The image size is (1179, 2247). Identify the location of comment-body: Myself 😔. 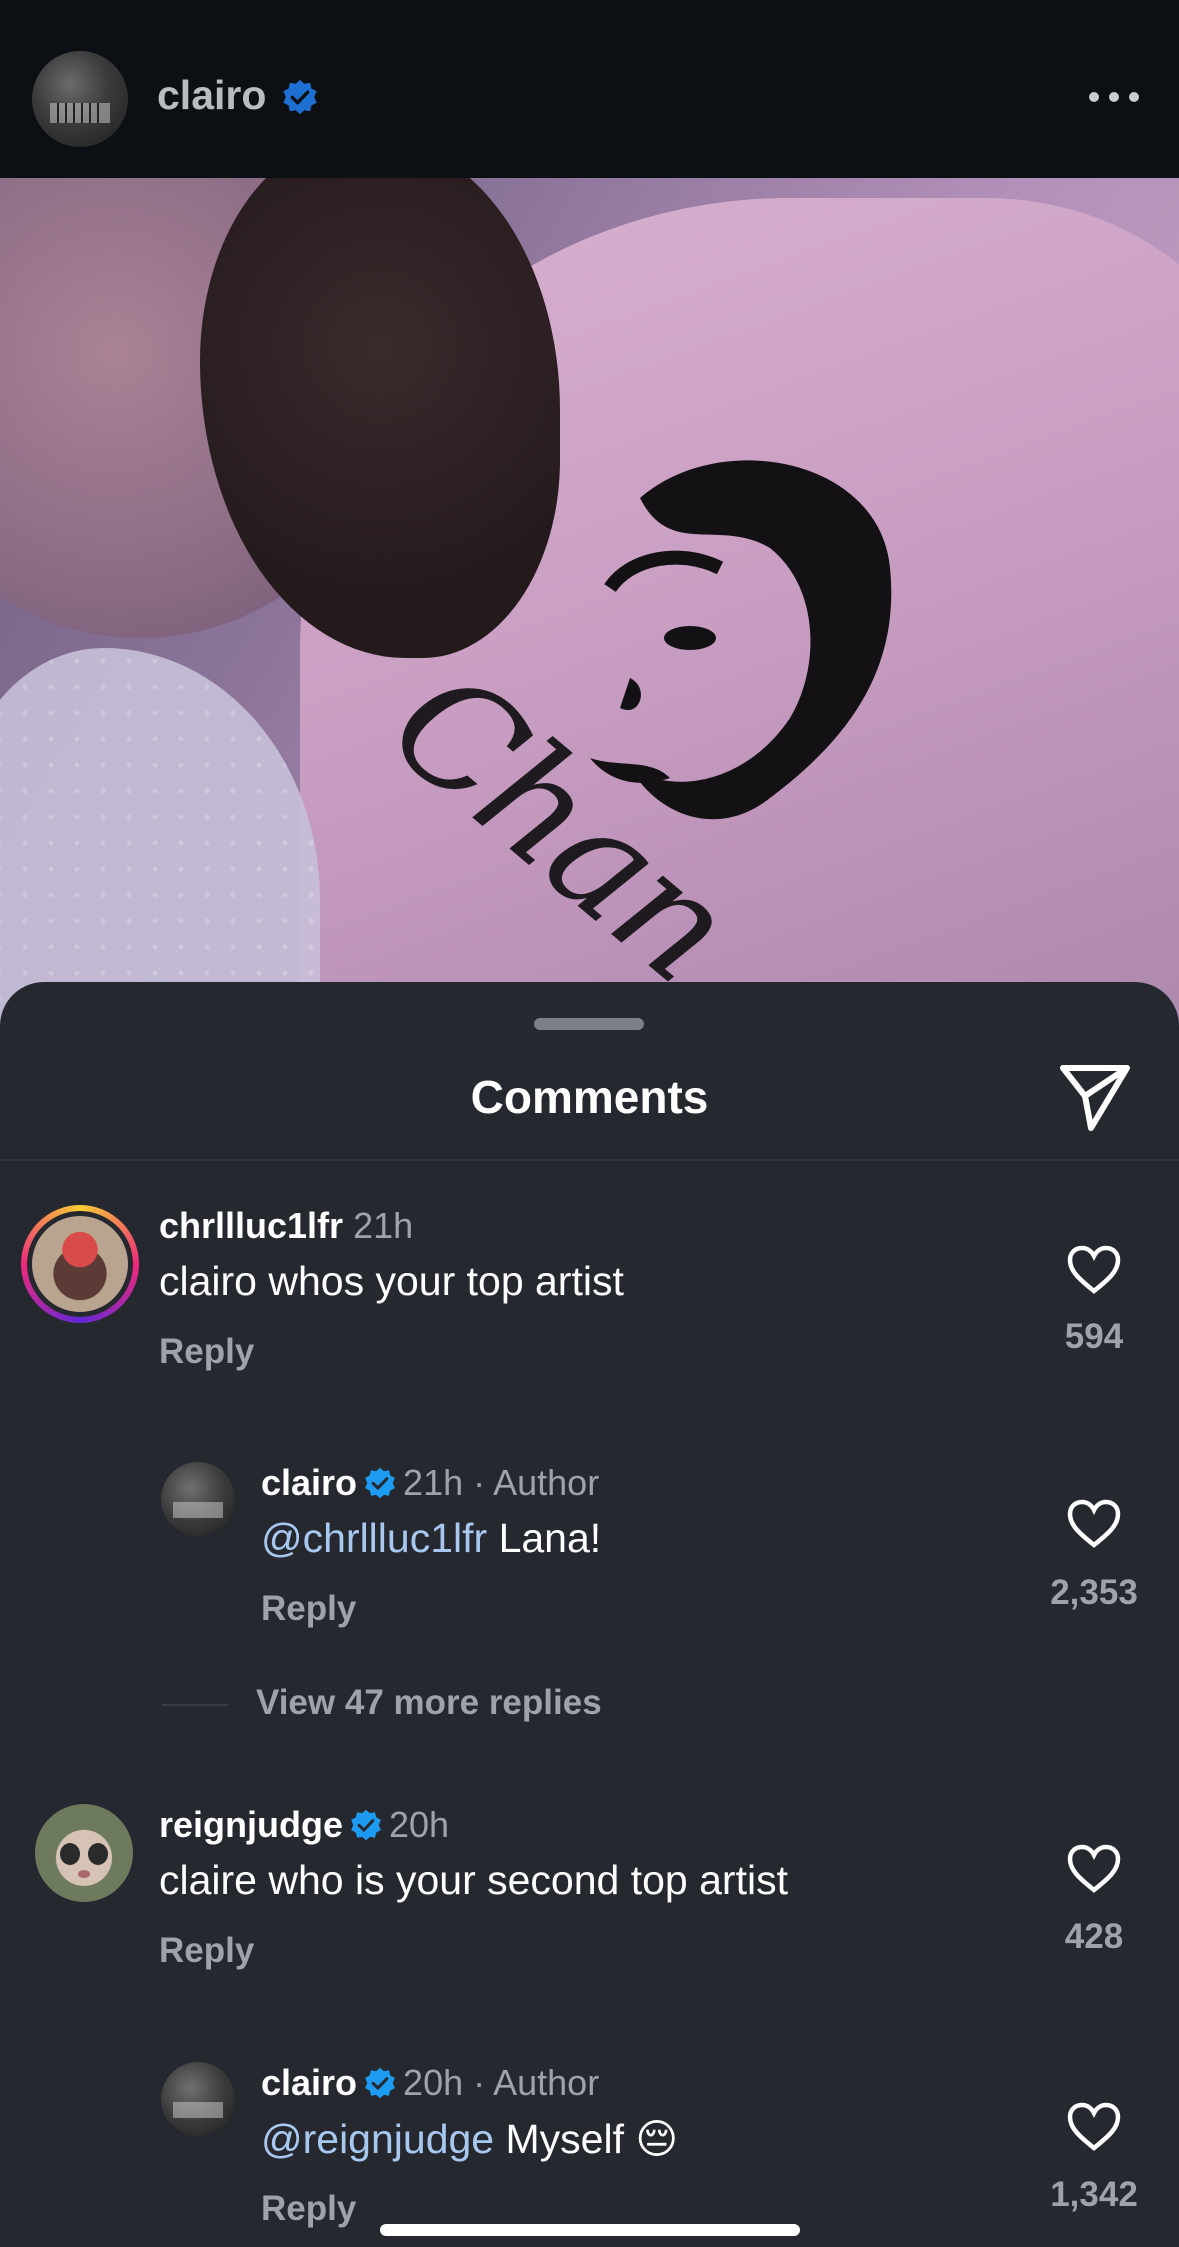
(586, 2139).